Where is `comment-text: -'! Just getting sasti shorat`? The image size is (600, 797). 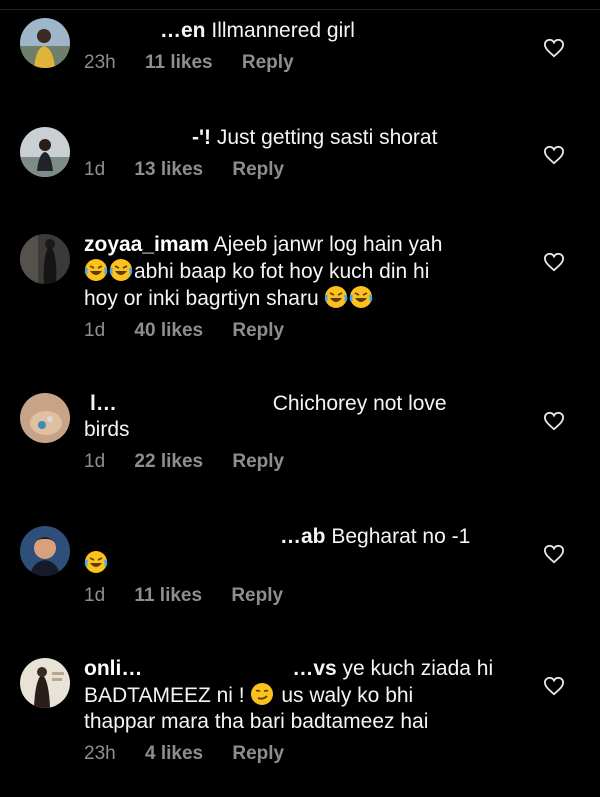 comment-text: -'! Just getting sasti shorat is located at coordinates (304, 138).